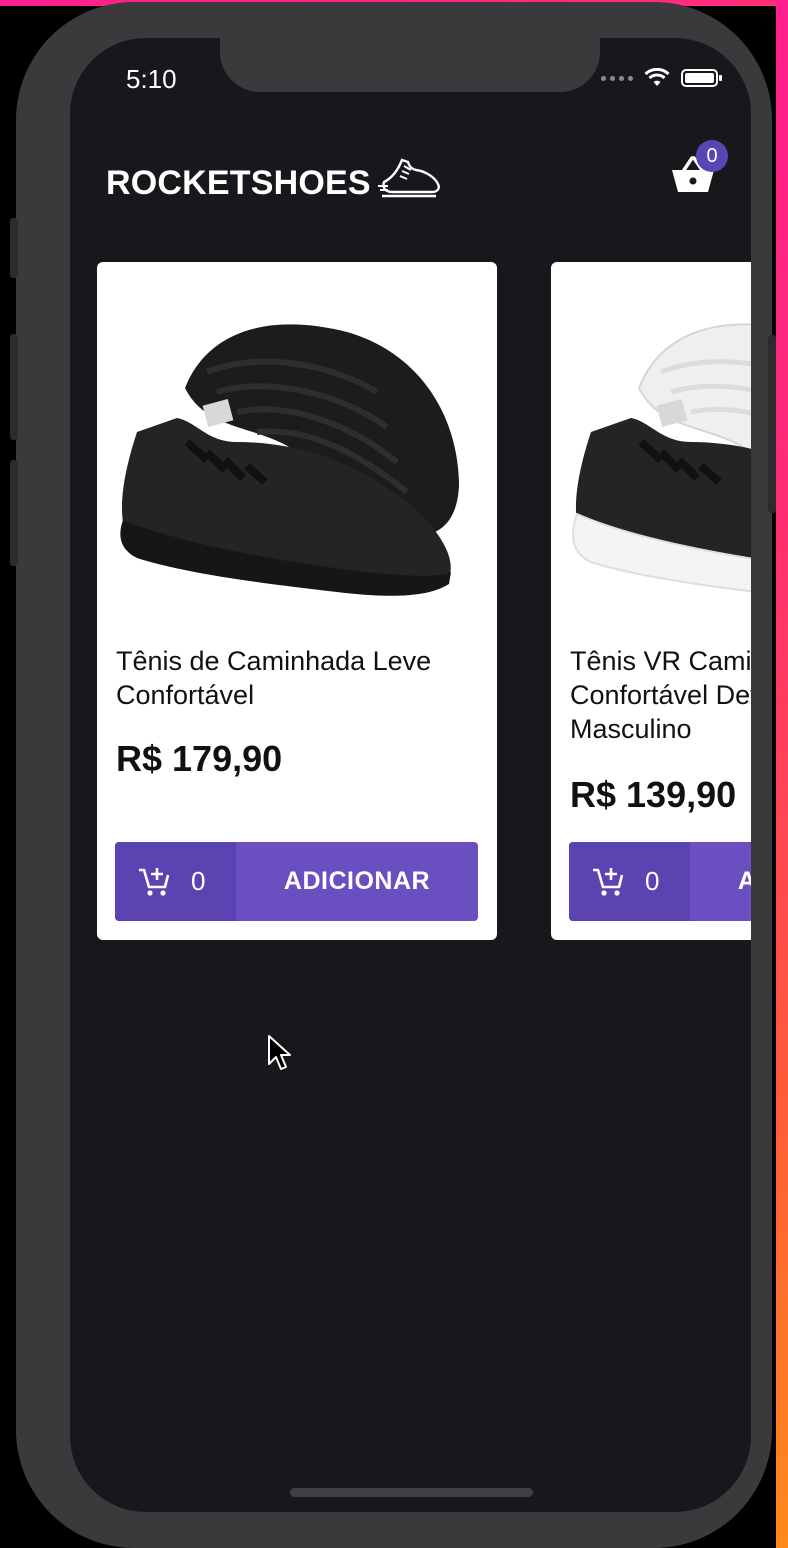 This screenshot has width=788, height=1548. Describe the element at coordinates (151, 79) in the screenshot. I see `status-time: 5:10` at that location.